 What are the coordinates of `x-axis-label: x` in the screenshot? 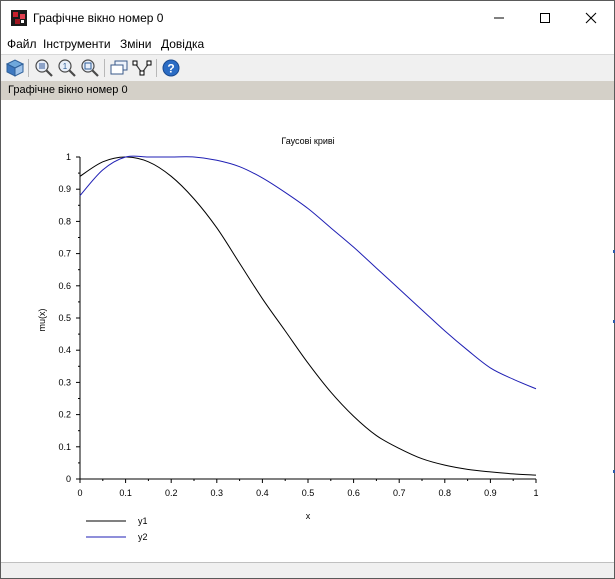 It's located at (308, 516).